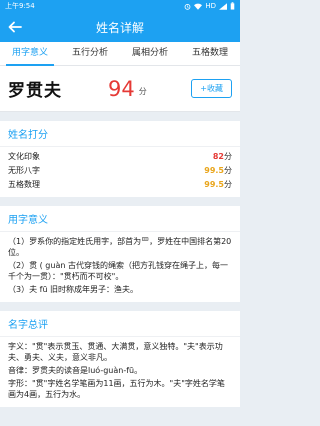  I want to click on tab-five-grid-numerology: 五格数理, so click(210, 53).